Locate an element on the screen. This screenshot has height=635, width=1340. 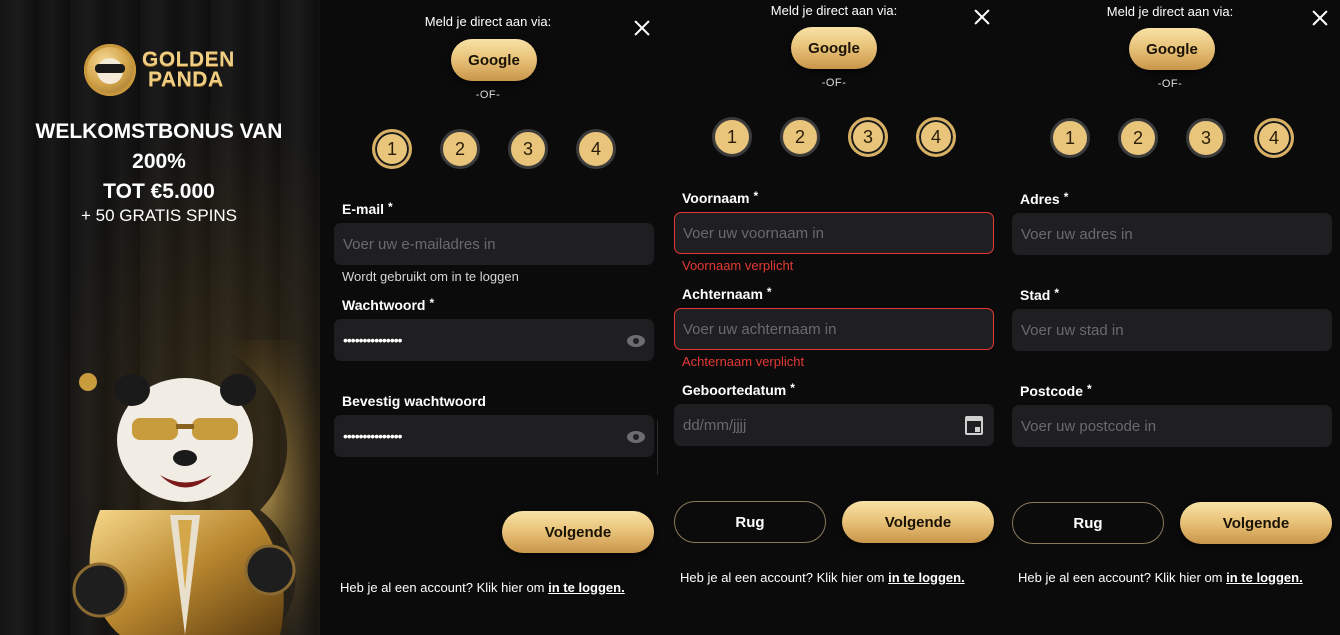
postcode-label: Postcode * is located at coordinates (1056, 390).